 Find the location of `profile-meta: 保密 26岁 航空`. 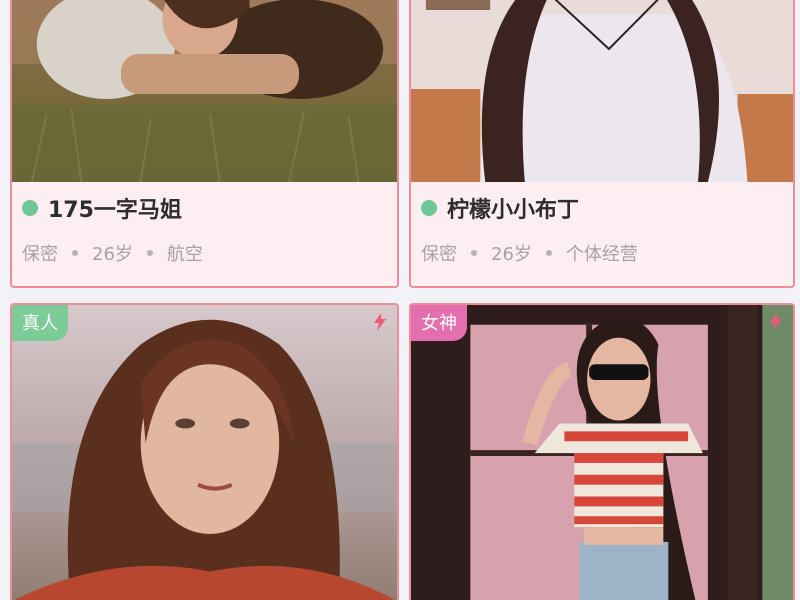

profile-meta: 保密 26岁 航空 is located at coordinates (112, 253).